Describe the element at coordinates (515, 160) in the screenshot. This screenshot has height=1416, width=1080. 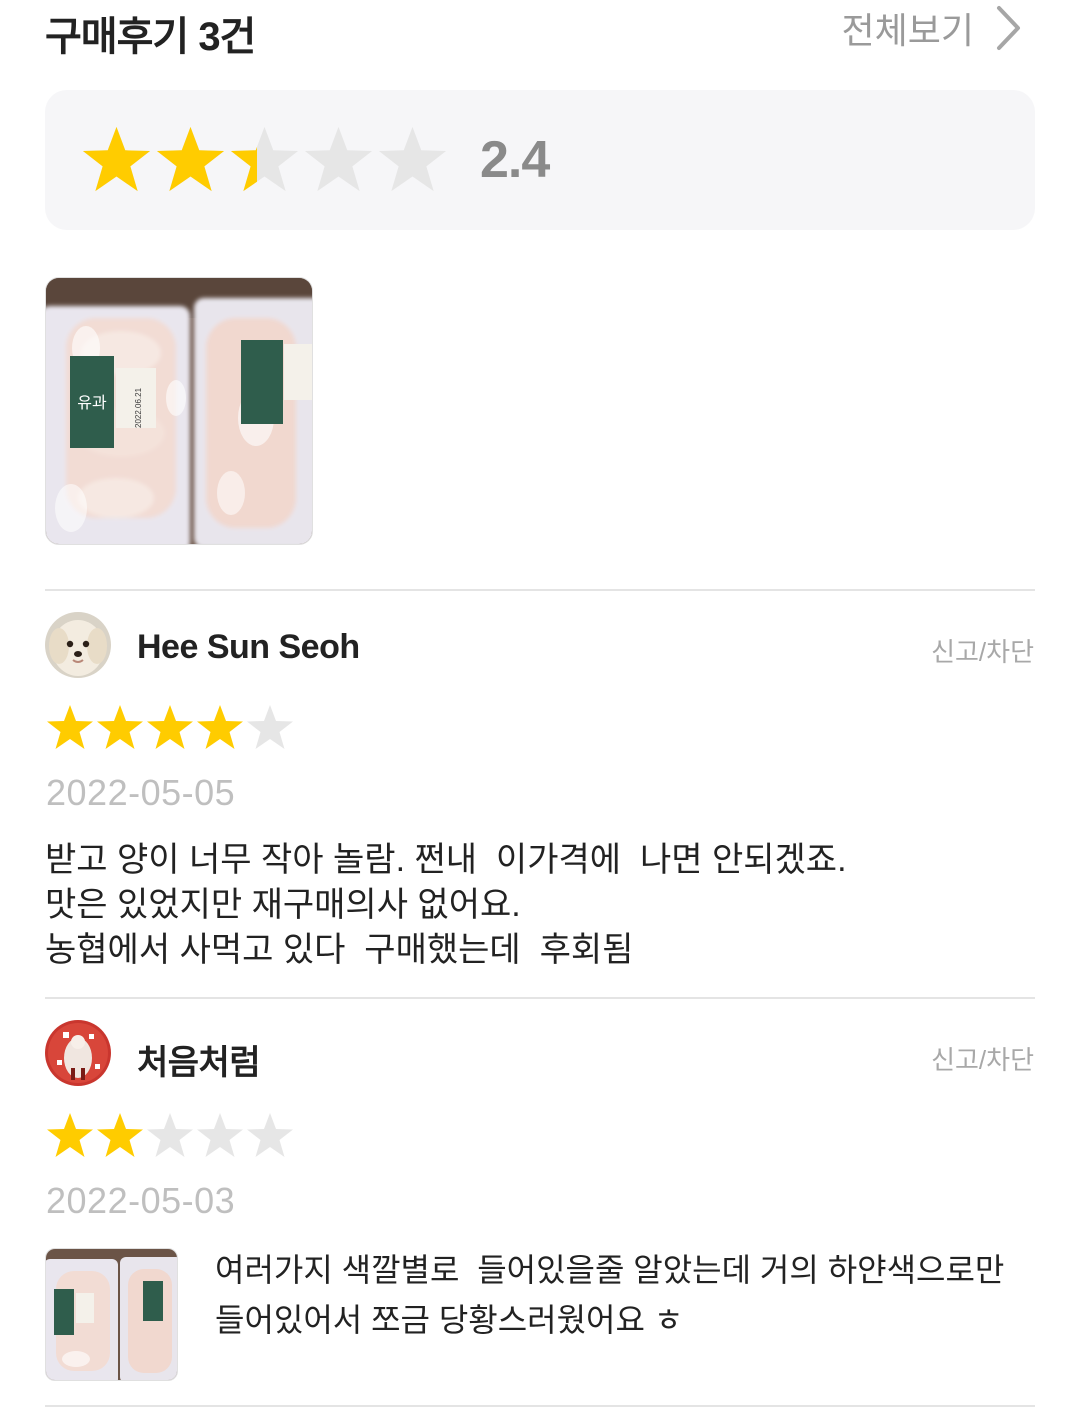
I see `average-rating-value: 2.4` at that location.